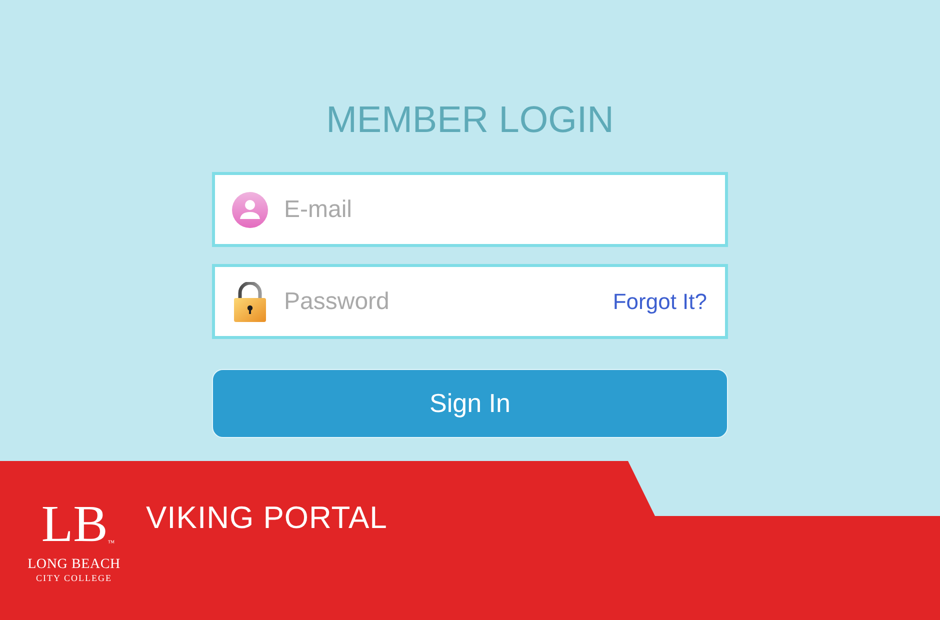 This screenshot has height=620, width=940. Describe the element at coordinates (659, 301) in the screenshot. I see `forgot-password-link: Forgot It?` at that location.